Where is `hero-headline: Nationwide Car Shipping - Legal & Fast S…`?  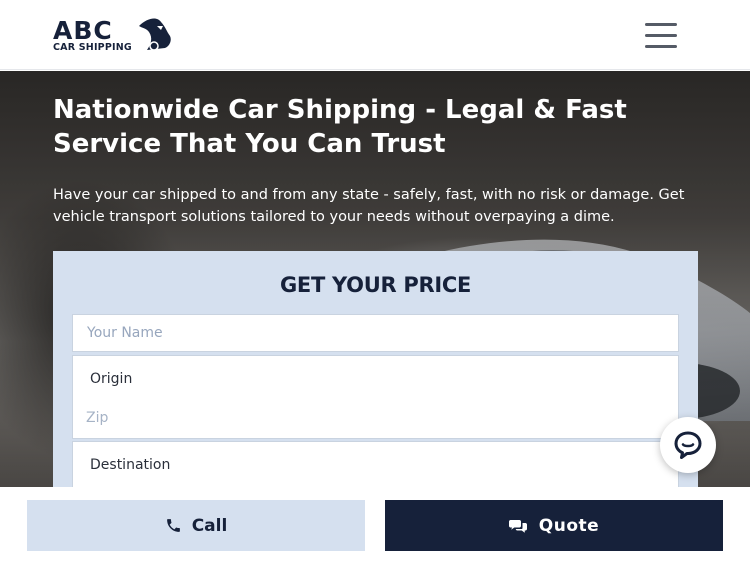 hero-headline: Nationwide Car Shipping - Legal & Fast S… is located at coordinates (340, 127).